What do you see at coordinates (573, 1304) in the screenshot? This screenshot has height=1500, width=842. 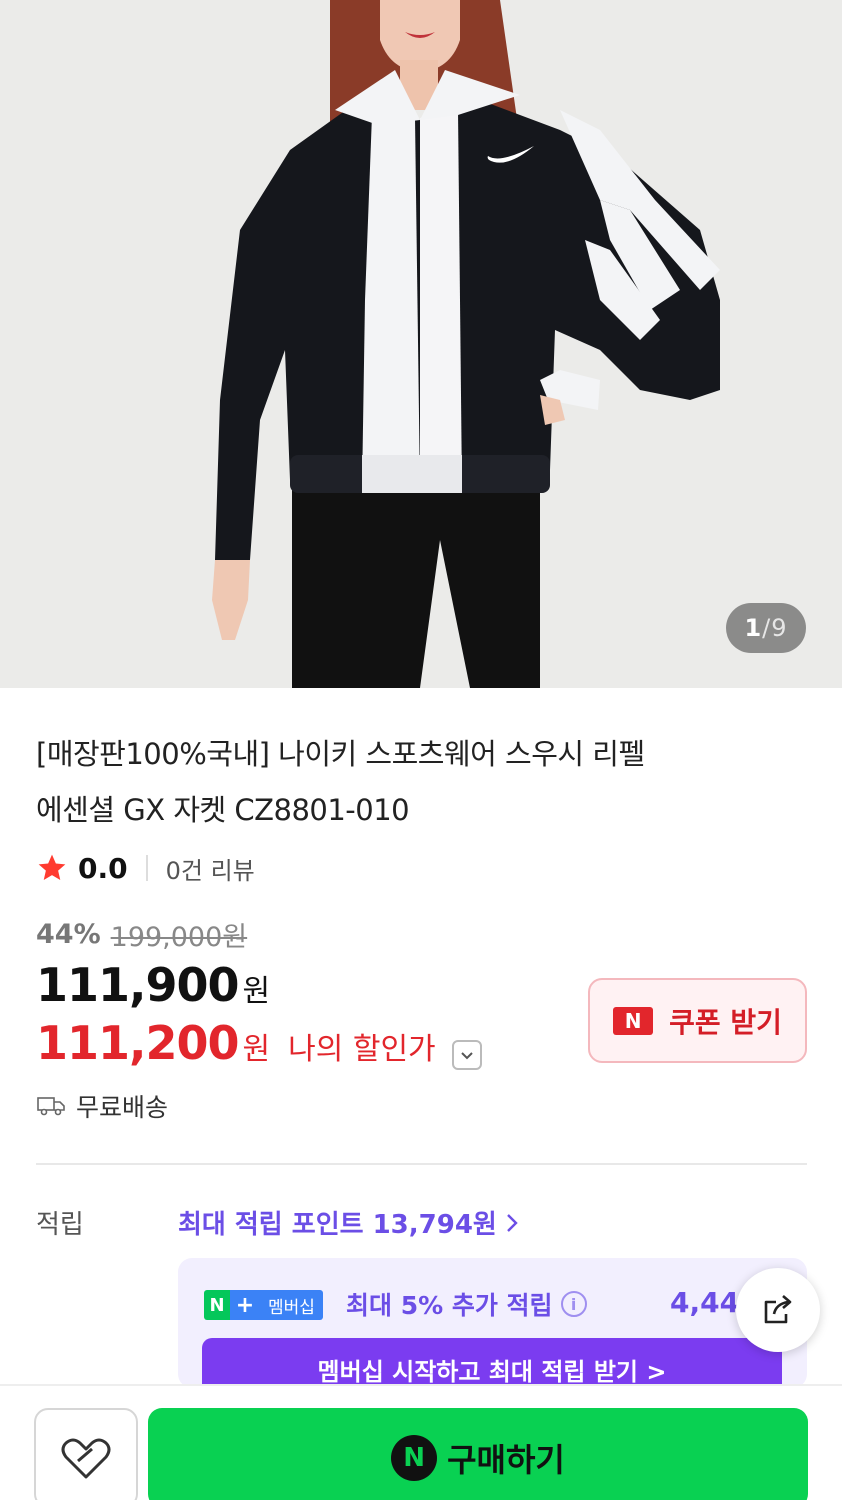 I see `info-icon: i` at bounding box center [573, 1304].